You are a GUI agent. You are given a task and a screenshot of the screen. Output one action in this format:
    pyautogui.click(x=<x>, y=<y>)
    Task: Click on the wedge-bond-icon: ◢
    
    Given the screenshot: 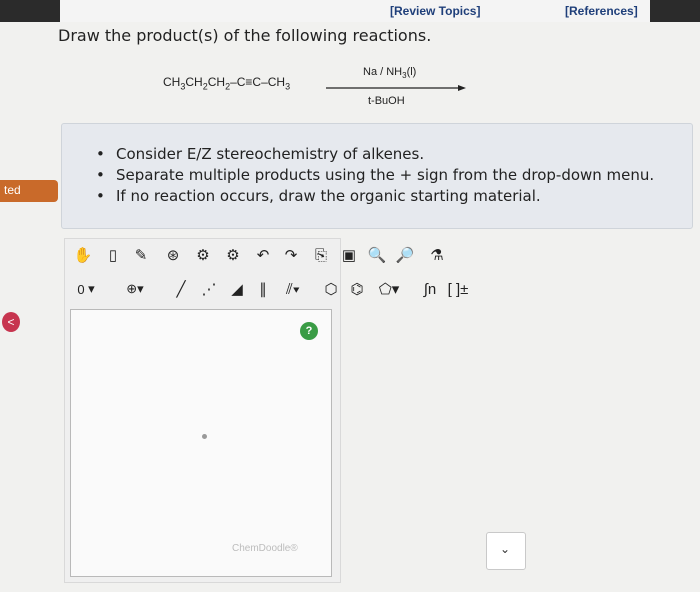 What is the action you would take?
    pyautogui.click(x=237, y=289)
    